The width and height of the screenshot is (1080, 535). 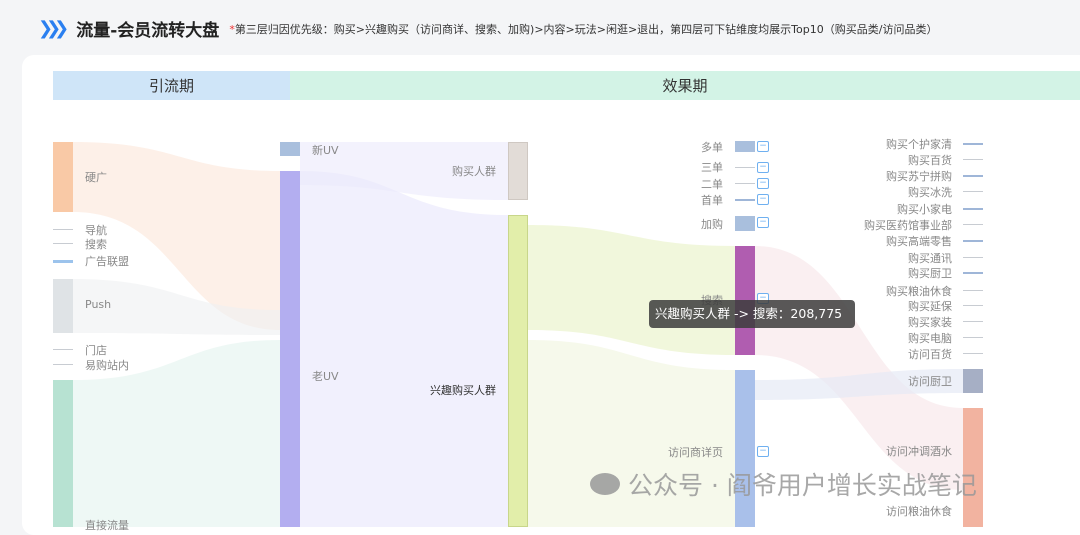 I want to click on node-visit-kitchen, so click(x=973, y=381).